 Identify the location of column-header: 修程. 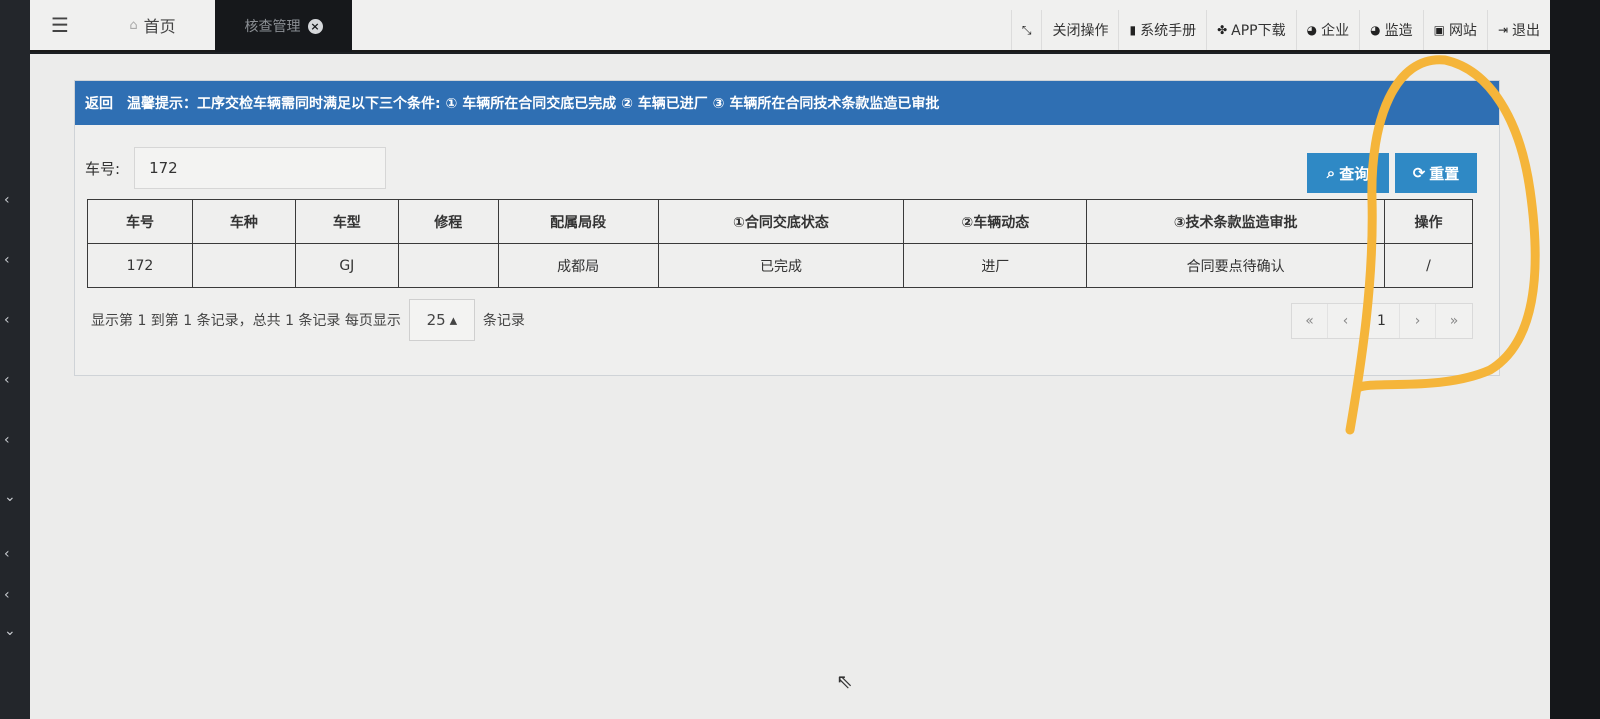
(448, 221).